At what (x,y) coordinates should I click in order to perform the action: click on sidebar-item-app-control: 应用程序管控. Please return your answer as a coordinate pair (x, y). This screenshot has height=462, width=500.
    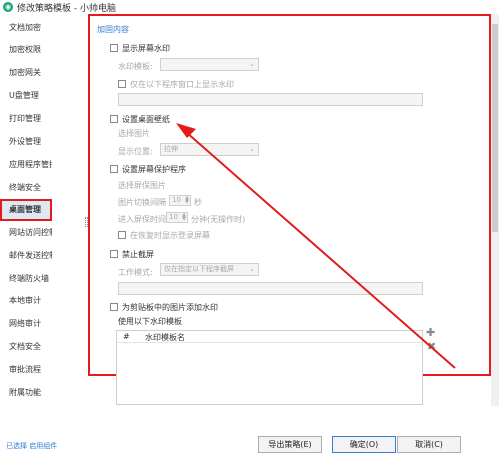
    Looking at the image, I should click on (26, 165).